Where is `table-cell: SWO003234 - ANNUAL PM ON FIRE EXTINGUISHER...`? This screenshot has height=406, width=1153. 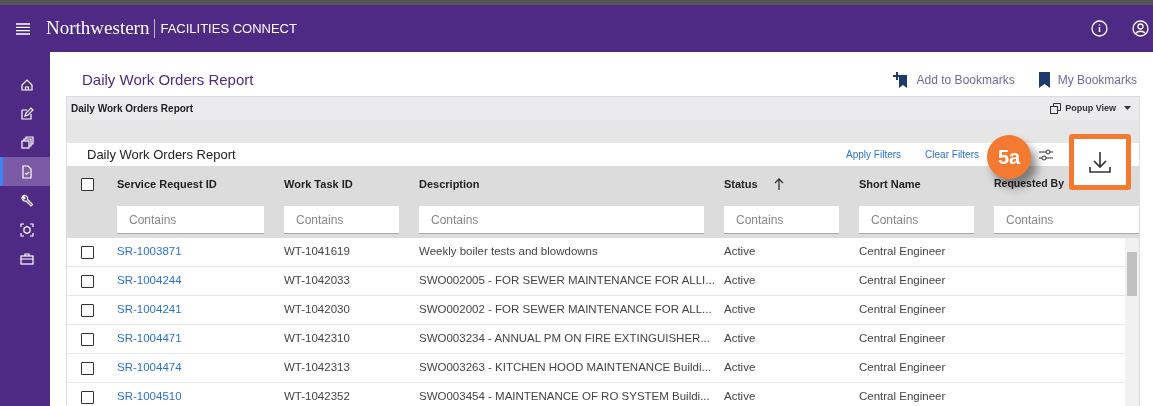 table-cell: SWO003234 - ANNUAL PM ON FIRE EXTINGUISHER... is located at coordinates (564, 338).